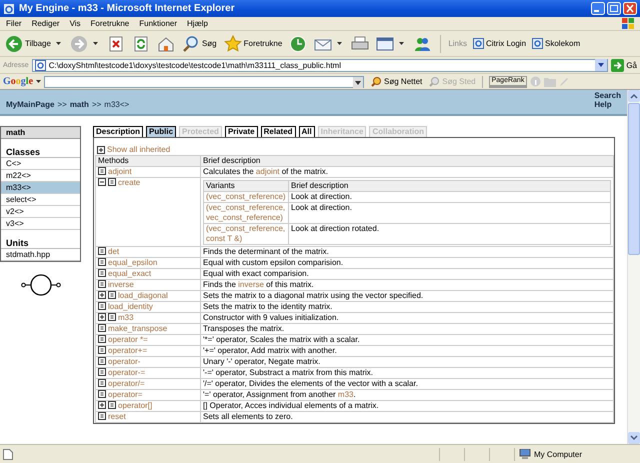 This screenshot has height=463, width=640. I want to click on sidebar-item: select<>, so click(40, 200).